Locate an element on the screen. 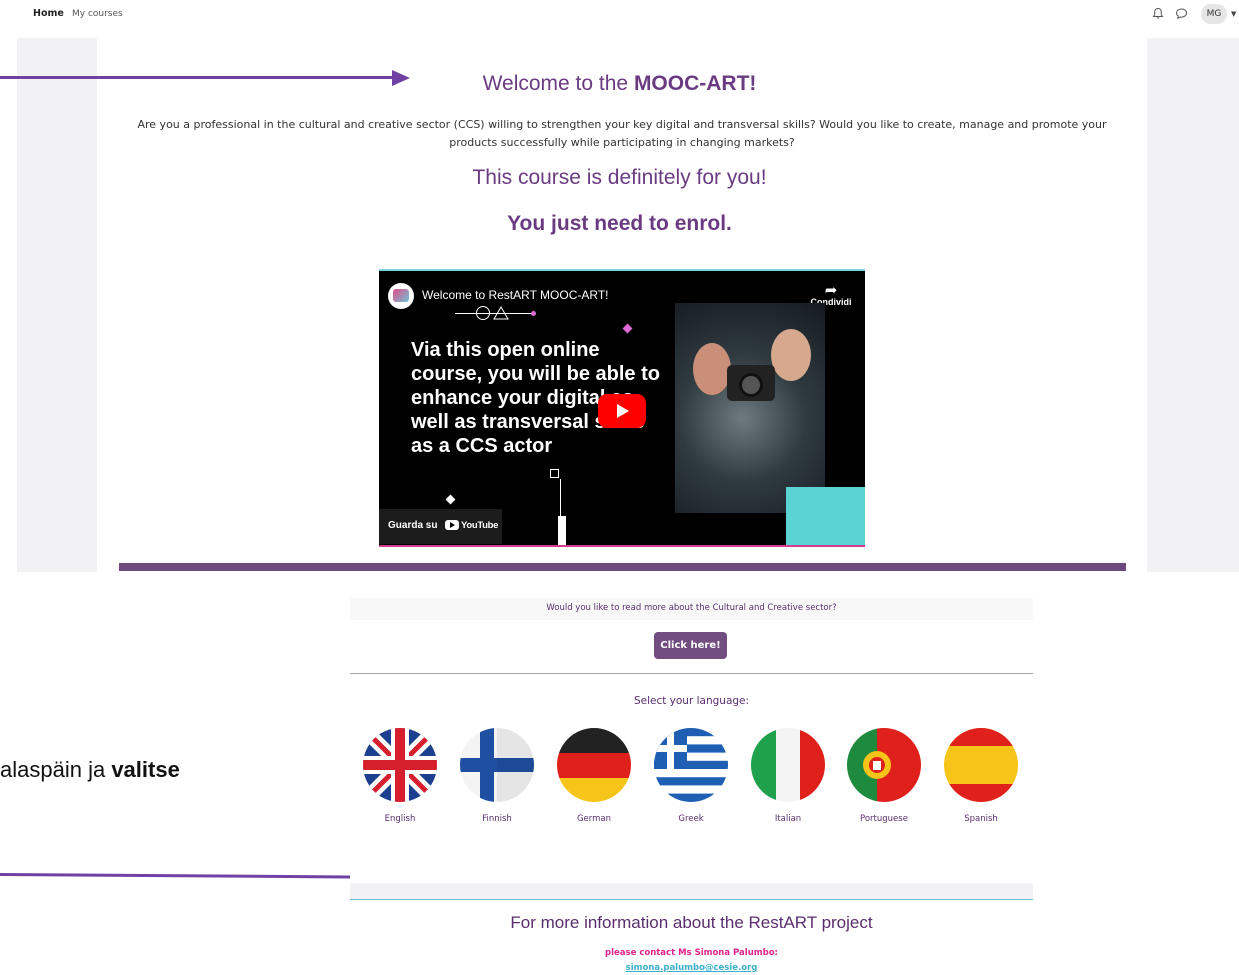  greek-flag-icon is located at coordinates (691, 765).